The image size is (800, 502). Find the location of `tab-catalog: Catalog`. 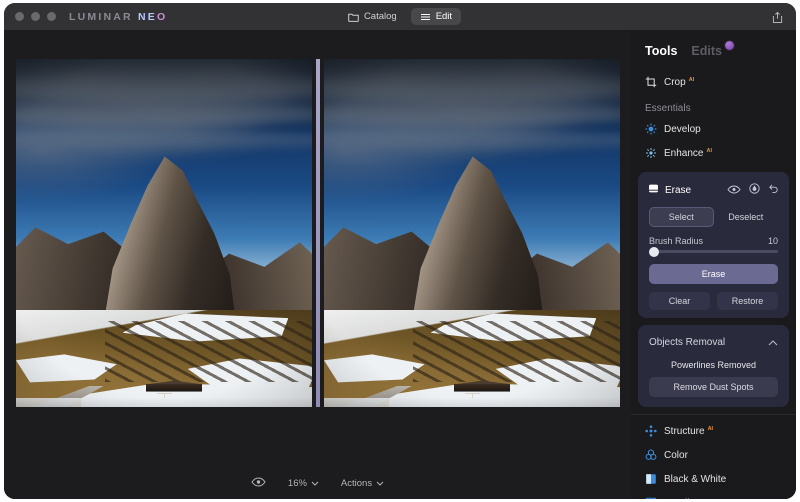

tab-catalog: Catalog is located at coordinates (372, 16).